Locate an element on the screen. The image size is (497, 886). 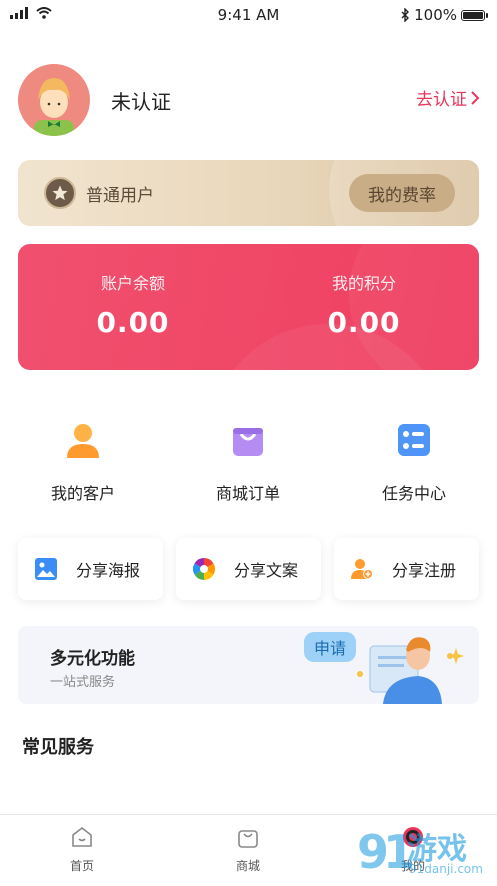
battery-percent: 100% is located at coordinates (435, 15).